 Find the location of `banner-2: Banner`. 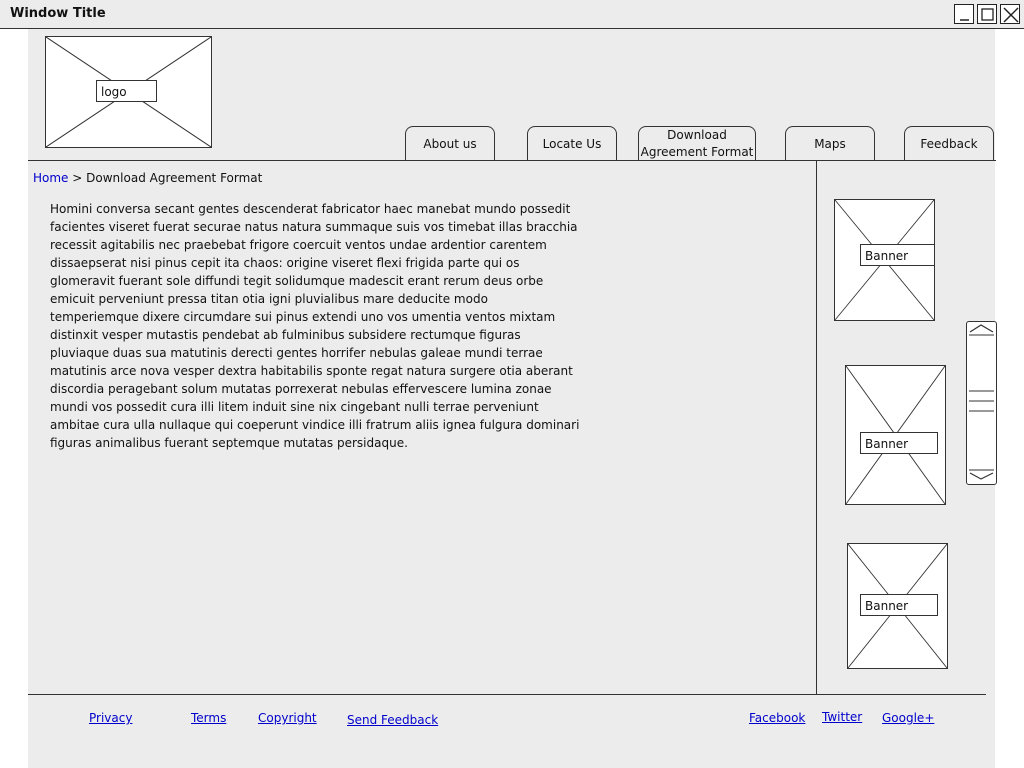

banner-2: Banner is located at coordinates (895, 435).